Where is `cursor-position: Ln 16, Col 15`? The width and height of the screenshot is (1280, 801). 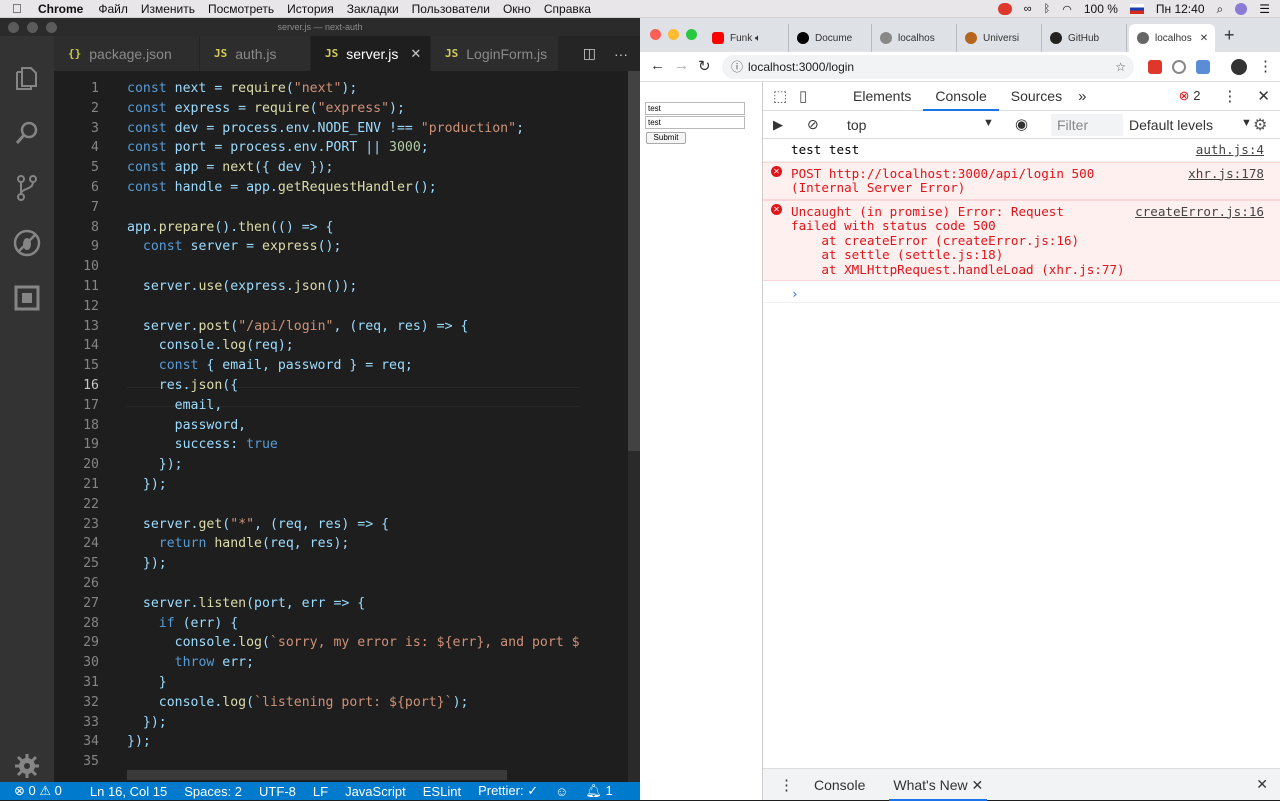
cursor-position: Ln 16, Col 15 is located at coordinates (128, 791).